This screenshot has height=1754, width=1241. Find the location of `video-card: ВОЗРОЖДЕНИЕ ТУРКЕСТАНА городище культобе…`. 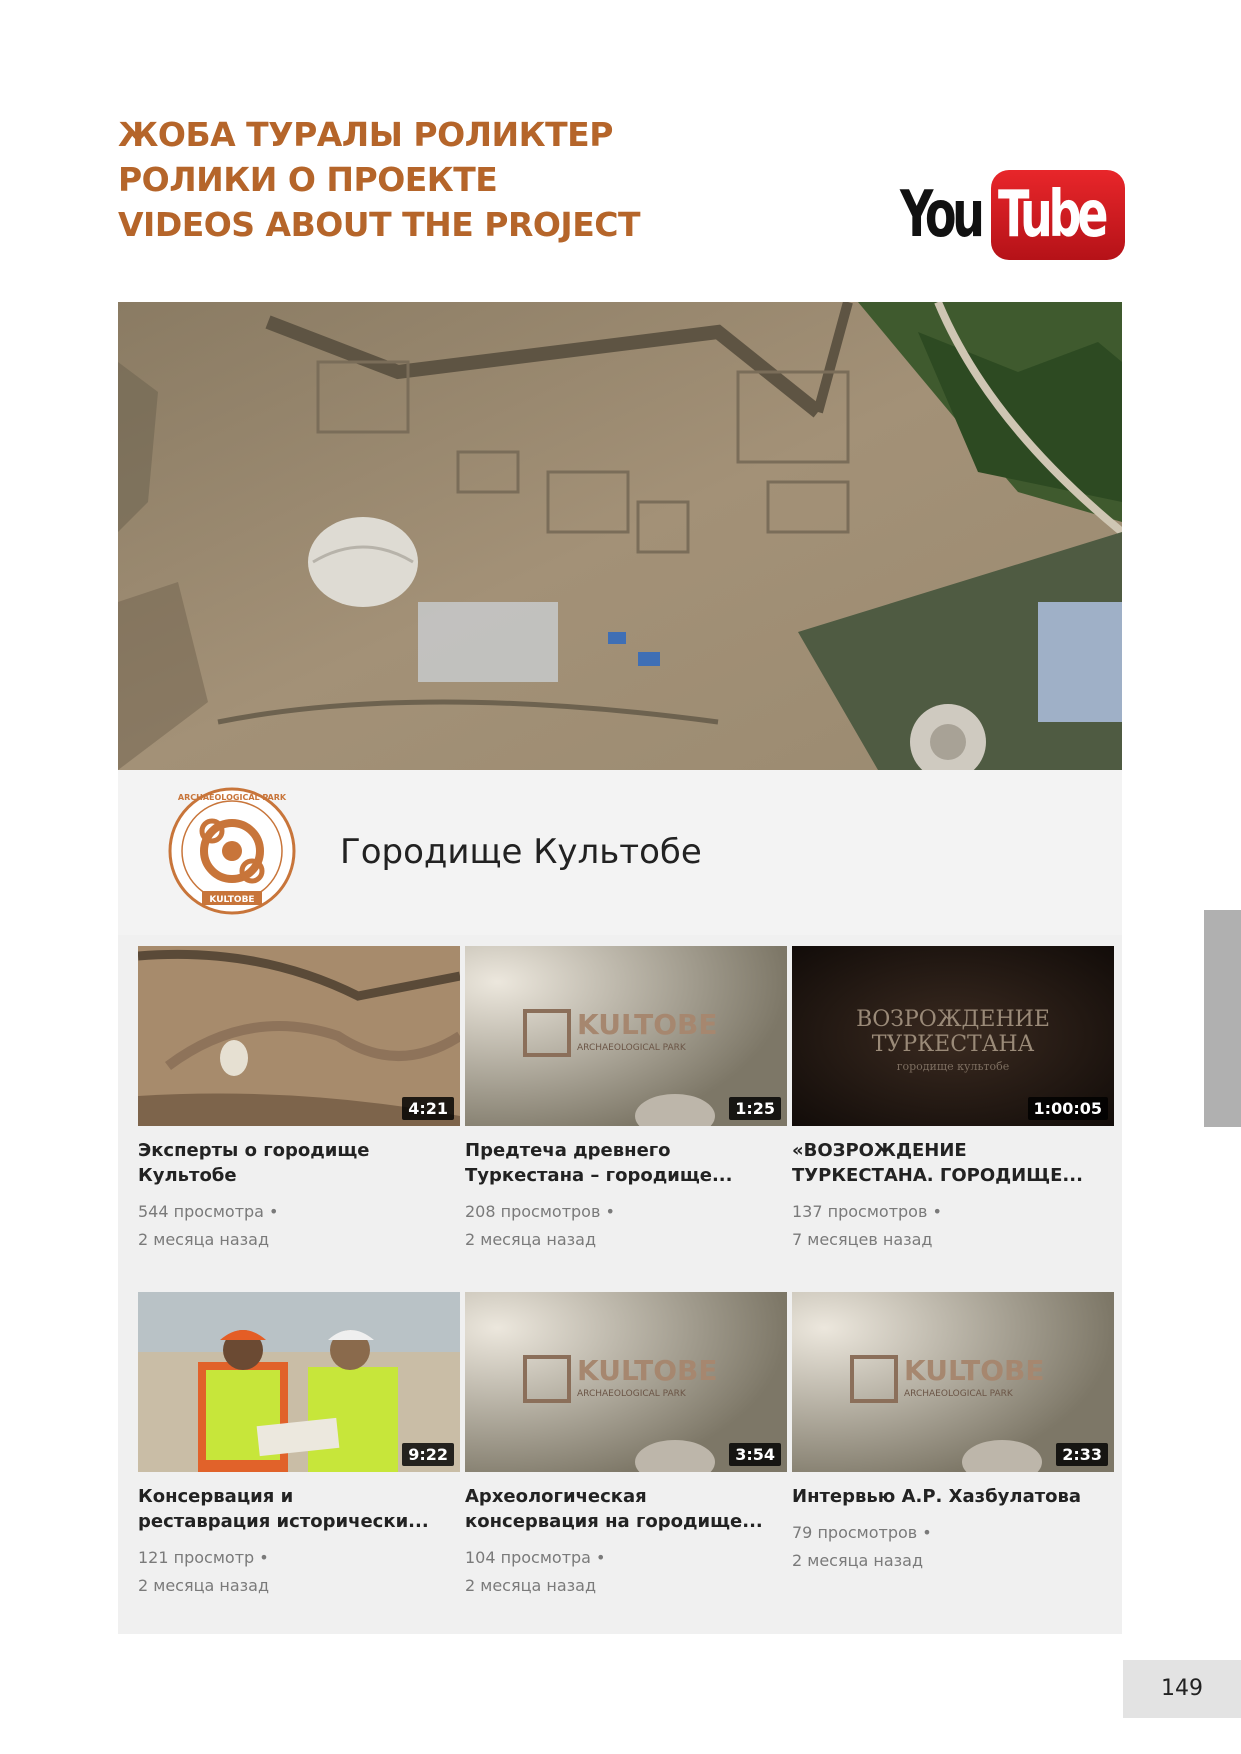

video-card: ВОЗРОЖДЕНИЕ ТУРКЕСТАНА городище культобе… is located at coordinates (953, 1100).